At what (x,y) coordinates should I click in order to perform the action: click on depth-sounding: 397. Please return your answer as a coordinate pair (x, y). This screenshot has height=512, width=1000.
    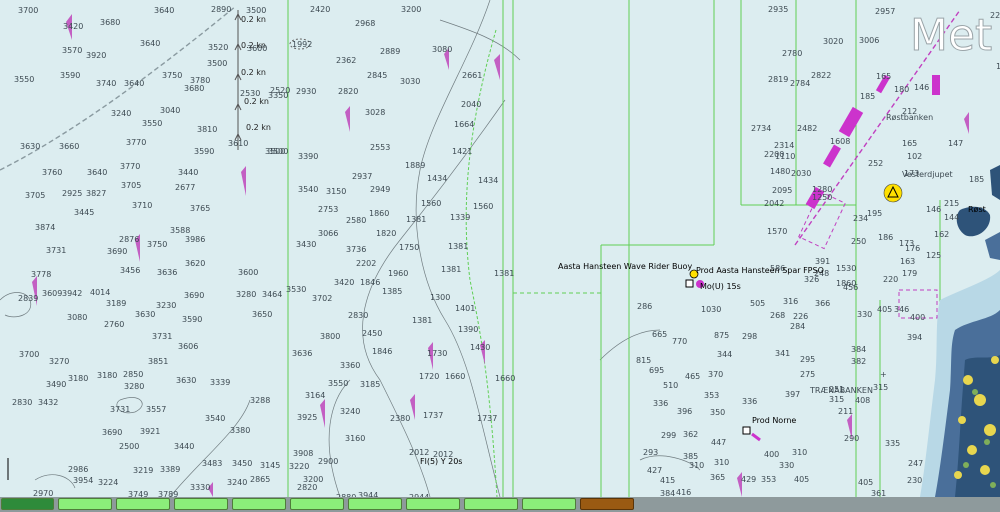
    Looking at the image, I should click on (792, 394).